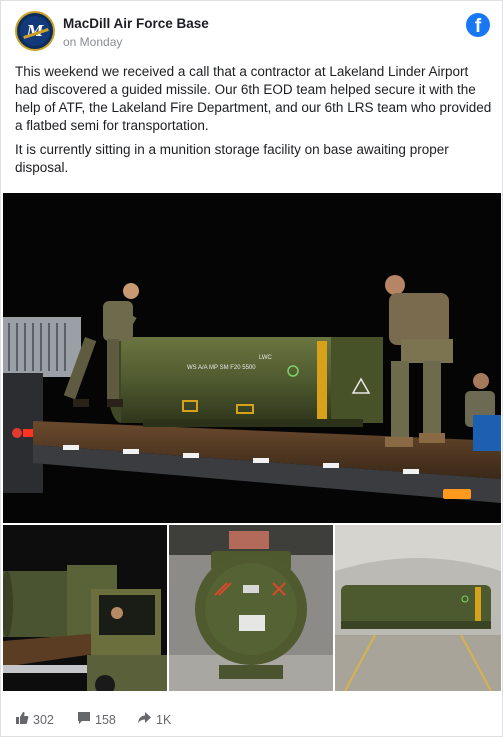  I want to click on shares-count: 1K, so click(164, 720).